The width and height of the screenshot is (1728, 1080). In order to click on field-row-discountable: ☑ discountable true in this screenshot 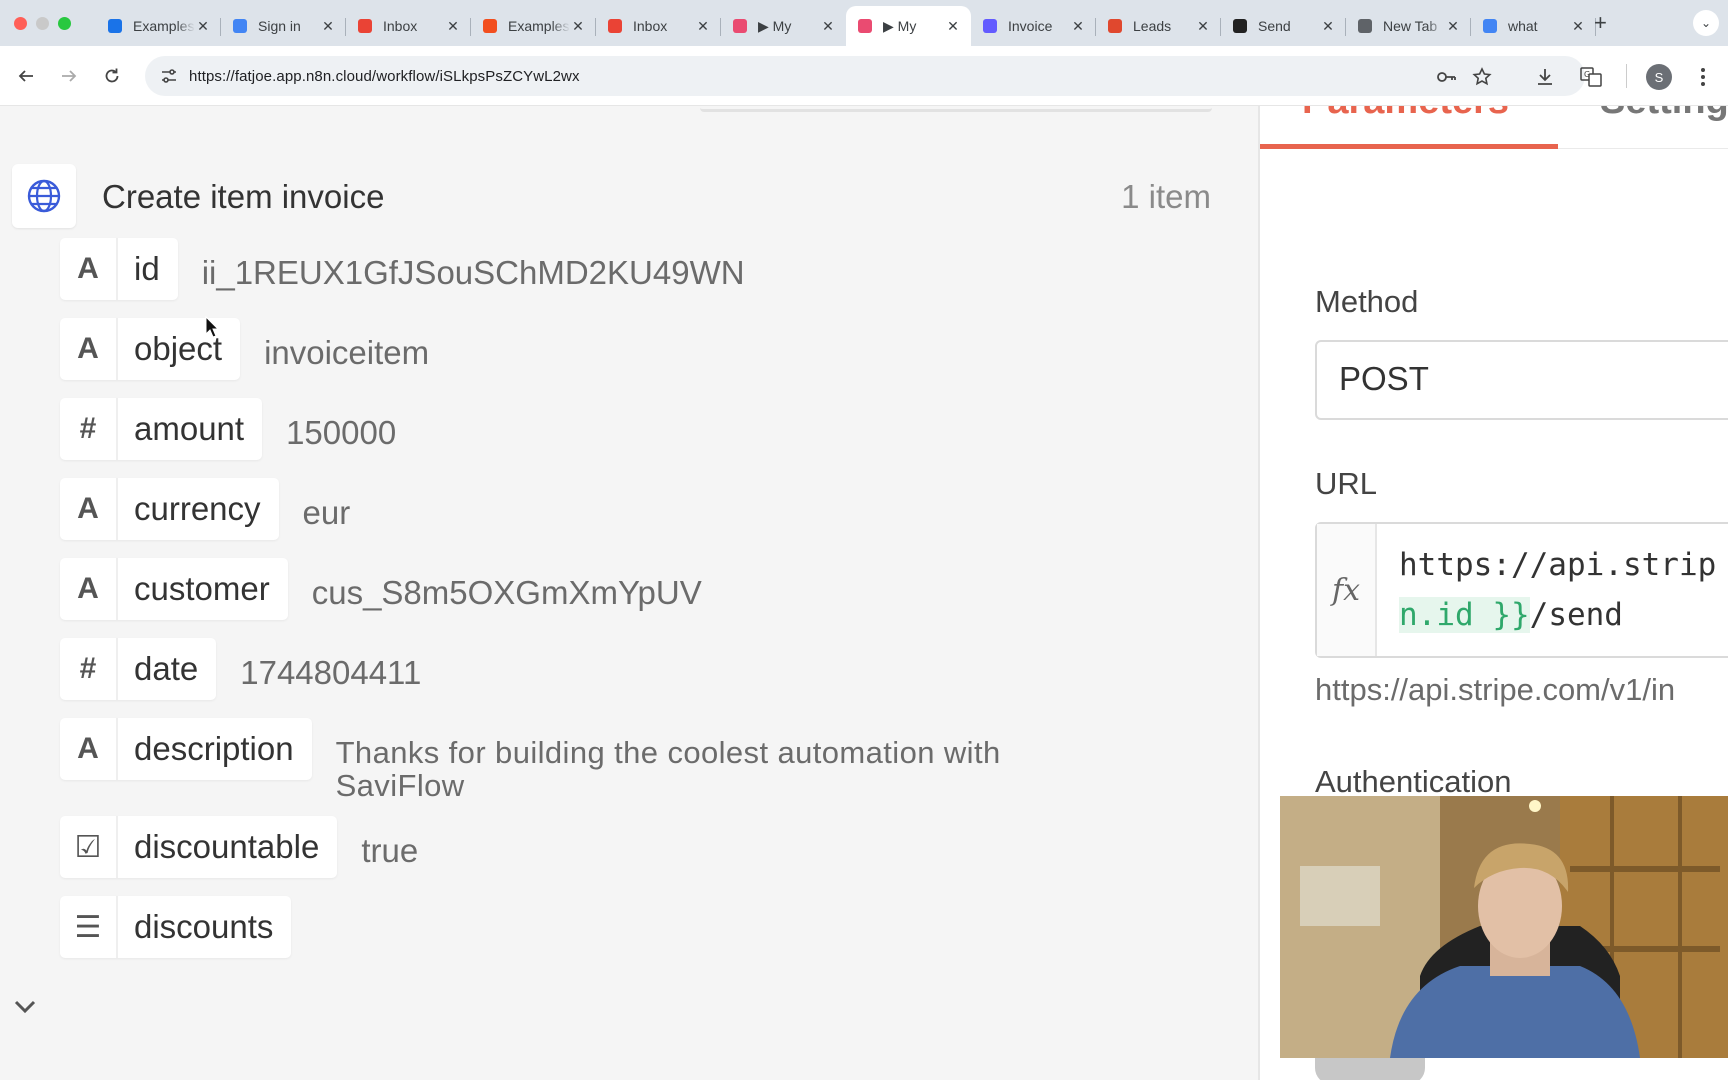, I will do `click(239, 847)`.